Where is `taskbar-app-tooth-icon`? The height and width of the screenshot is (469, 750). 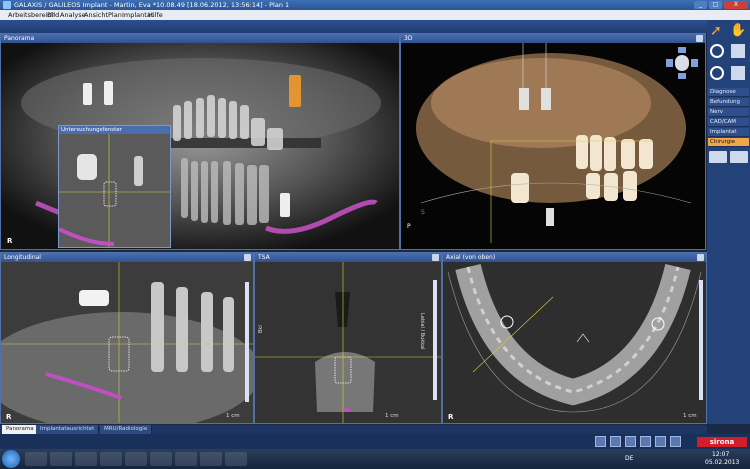
taskbar-app-tooth-icon is located at coordinates (136, 459).